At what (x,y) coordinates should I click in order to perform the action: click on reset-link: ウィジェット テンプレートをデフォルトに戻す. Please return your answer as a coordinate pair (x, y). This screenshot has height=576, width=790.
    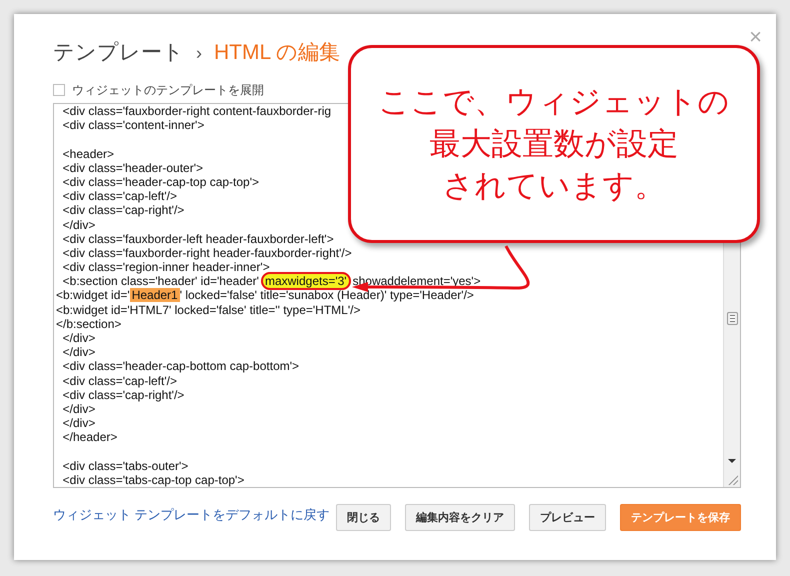
    Looking at the image, I should click on (191, 515).